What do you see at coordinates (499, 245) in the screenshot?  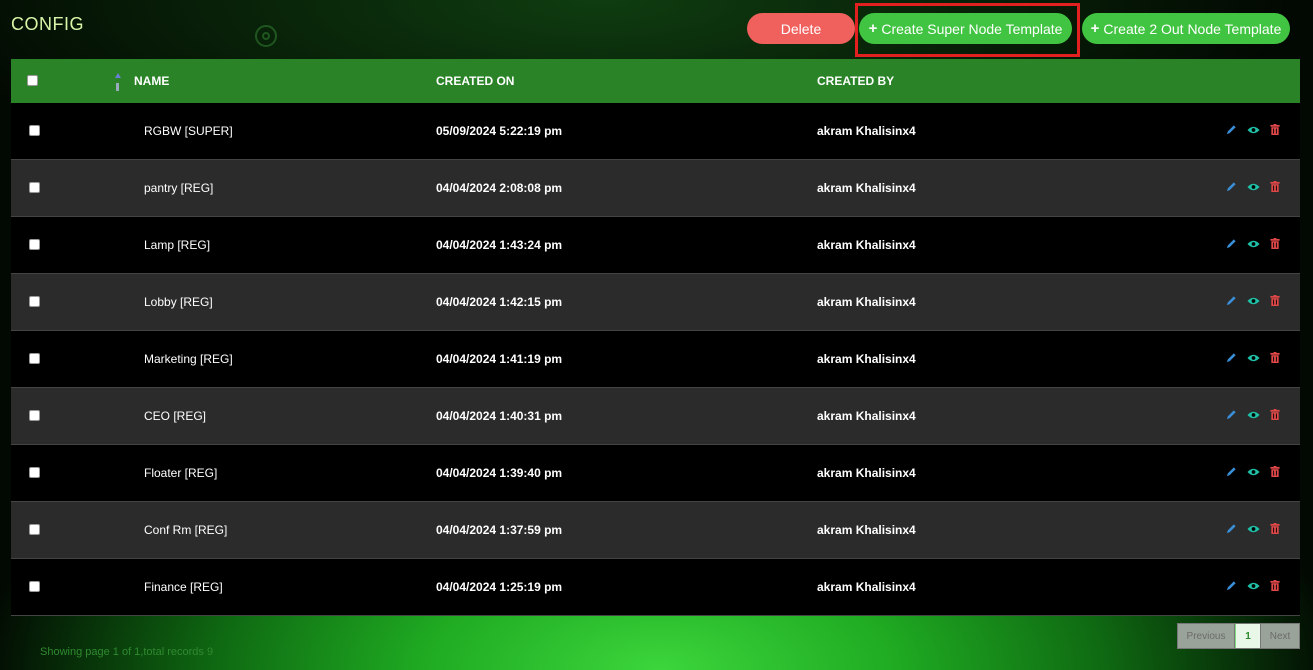 I see `row-created-on: 04/04/2024 1:43:24 pm` at bounding box center [499, 245].